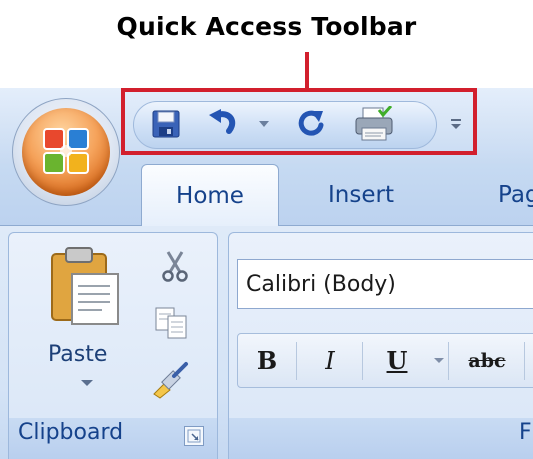  Describe the element at coordinates (330, 360) in the screenshot. I see `italic-button: I` at that location.